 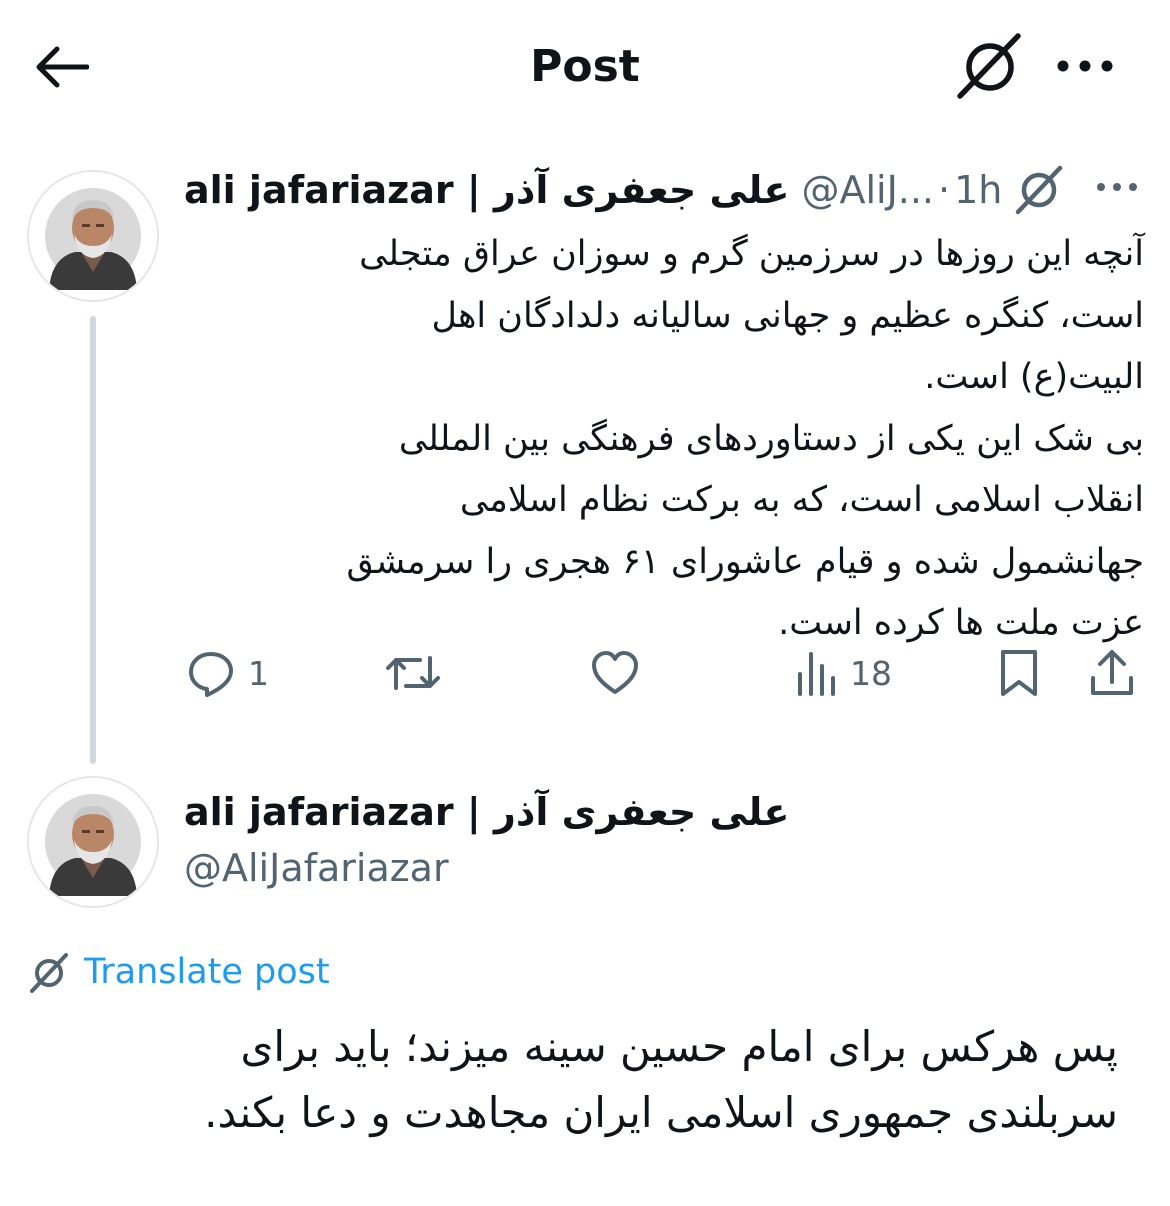 I want to click on reply-button: 1, so click(x=227, y=673).